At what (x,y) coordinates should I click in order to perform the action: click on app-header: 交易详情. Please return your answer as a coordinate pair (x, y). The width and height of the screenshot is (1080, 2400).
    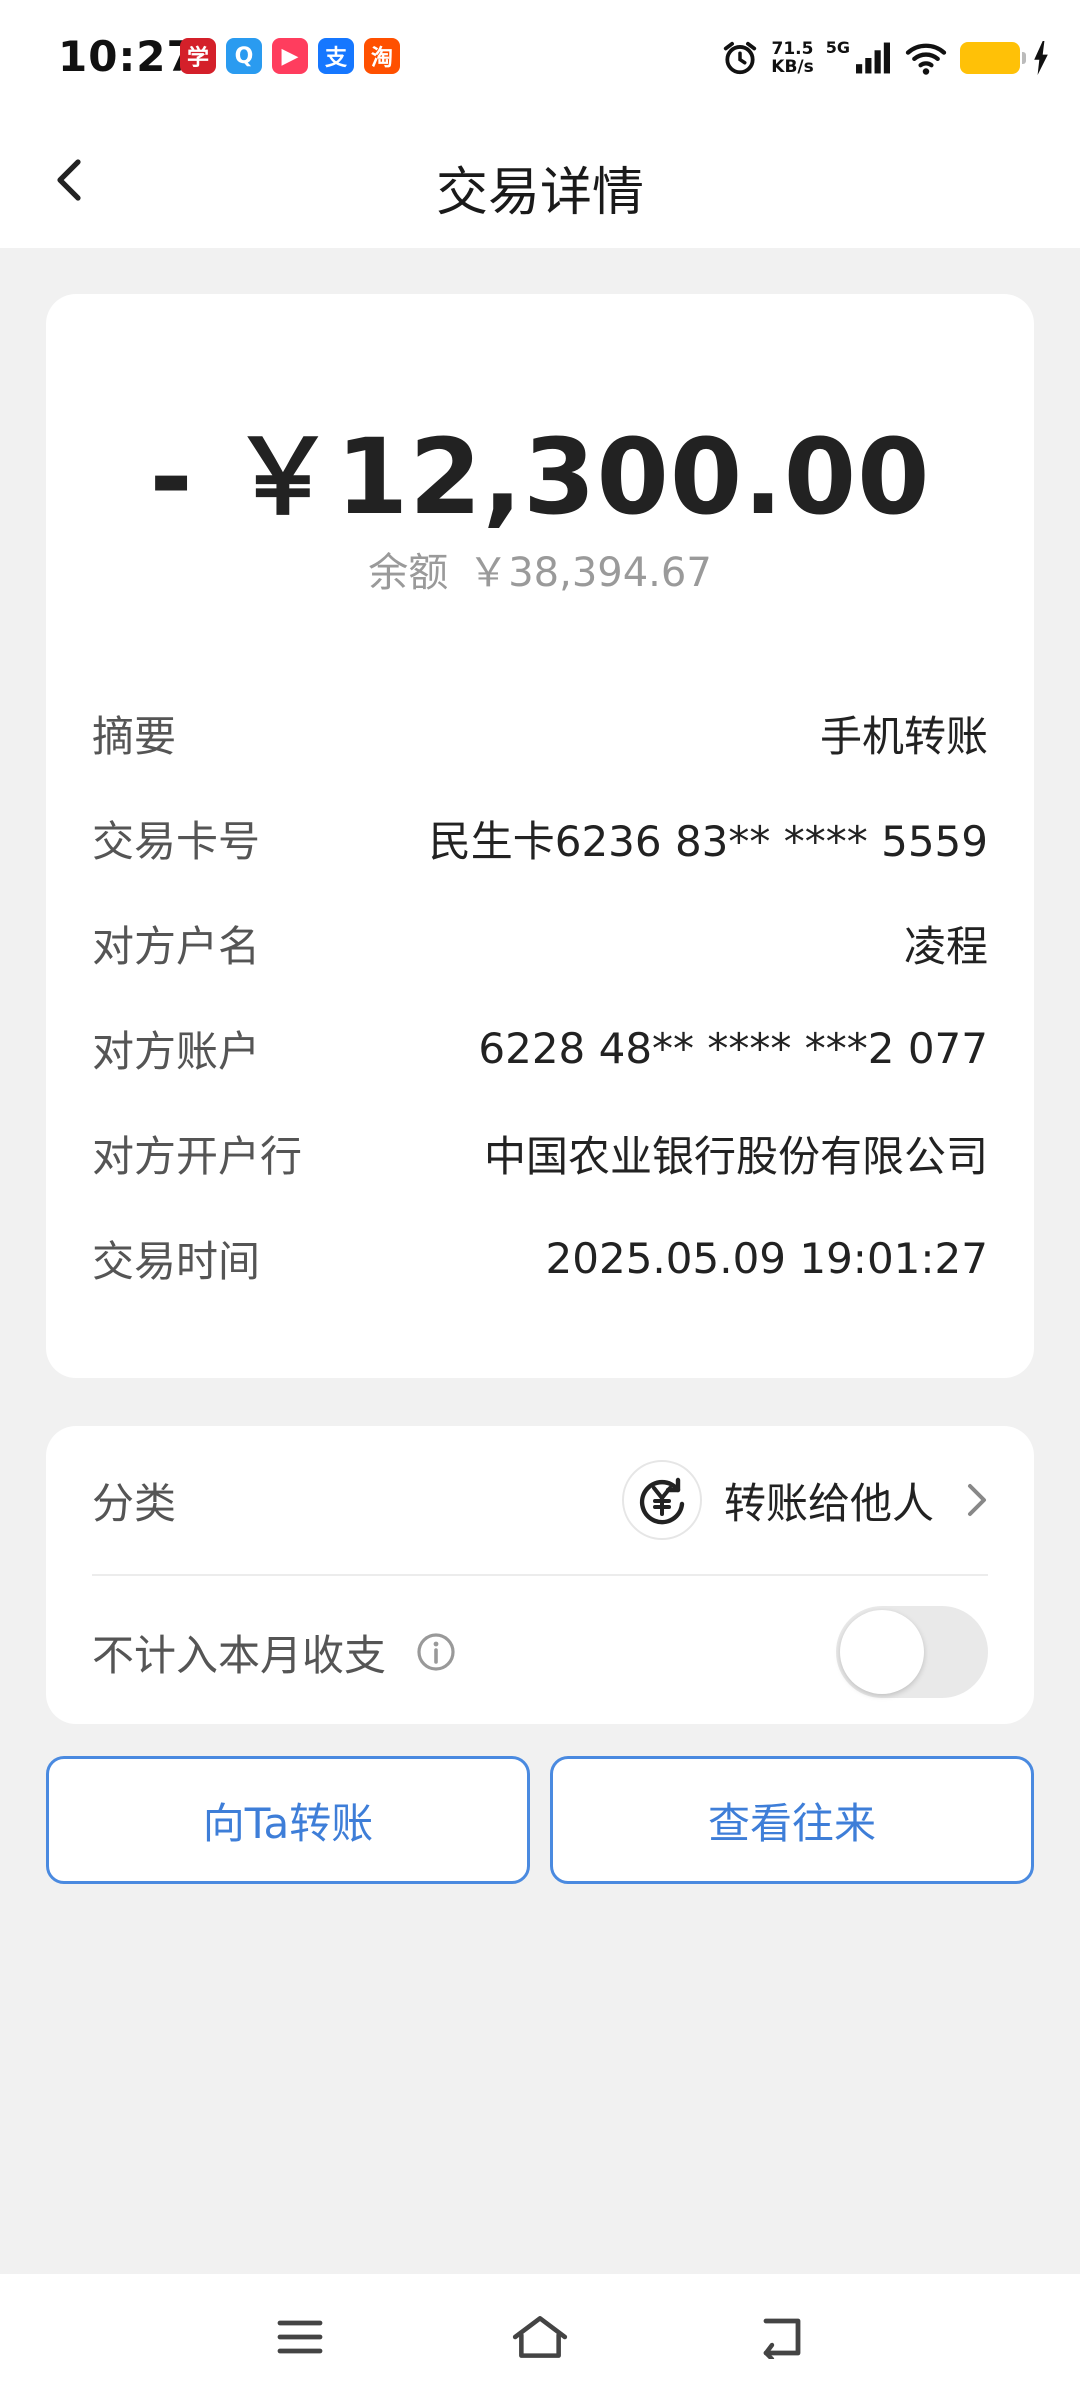
    Looking at the image, I should click on (540, 184).